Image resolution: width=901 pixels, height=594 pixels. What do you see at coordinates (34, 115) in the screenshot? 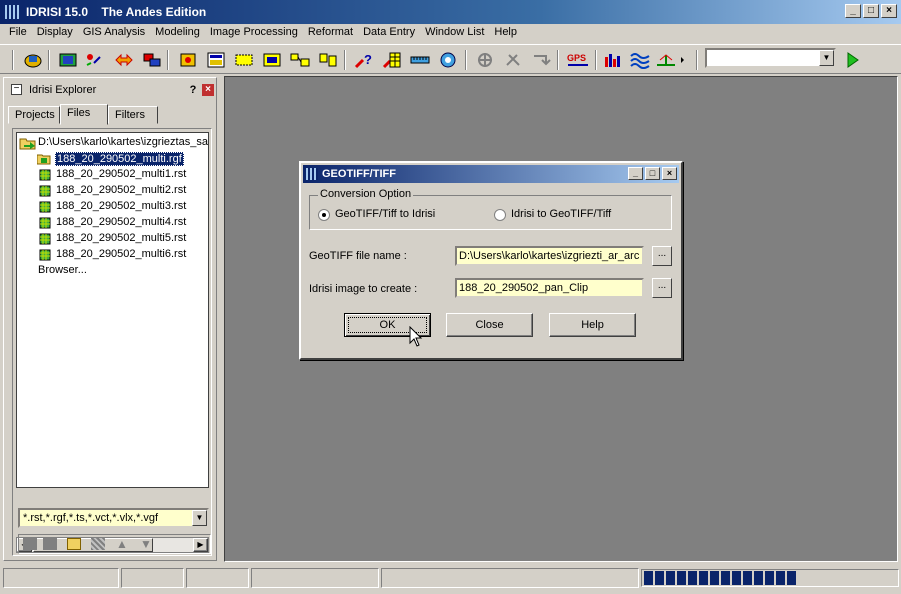
I see `tab-projects: Projects` at bounding box center [34, 115].